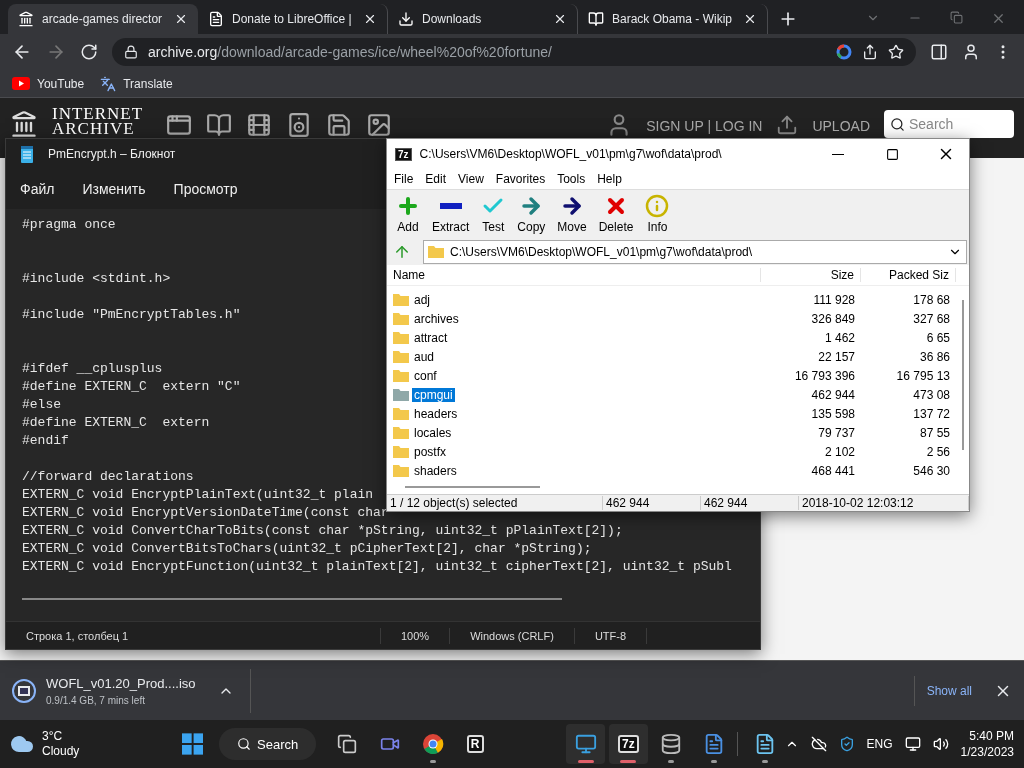 The height and width of the screenshot is (768, 1024). Describe the element at coordinates (114, 189) in the screenshot. I see `menu-item: Изменить` at that location.